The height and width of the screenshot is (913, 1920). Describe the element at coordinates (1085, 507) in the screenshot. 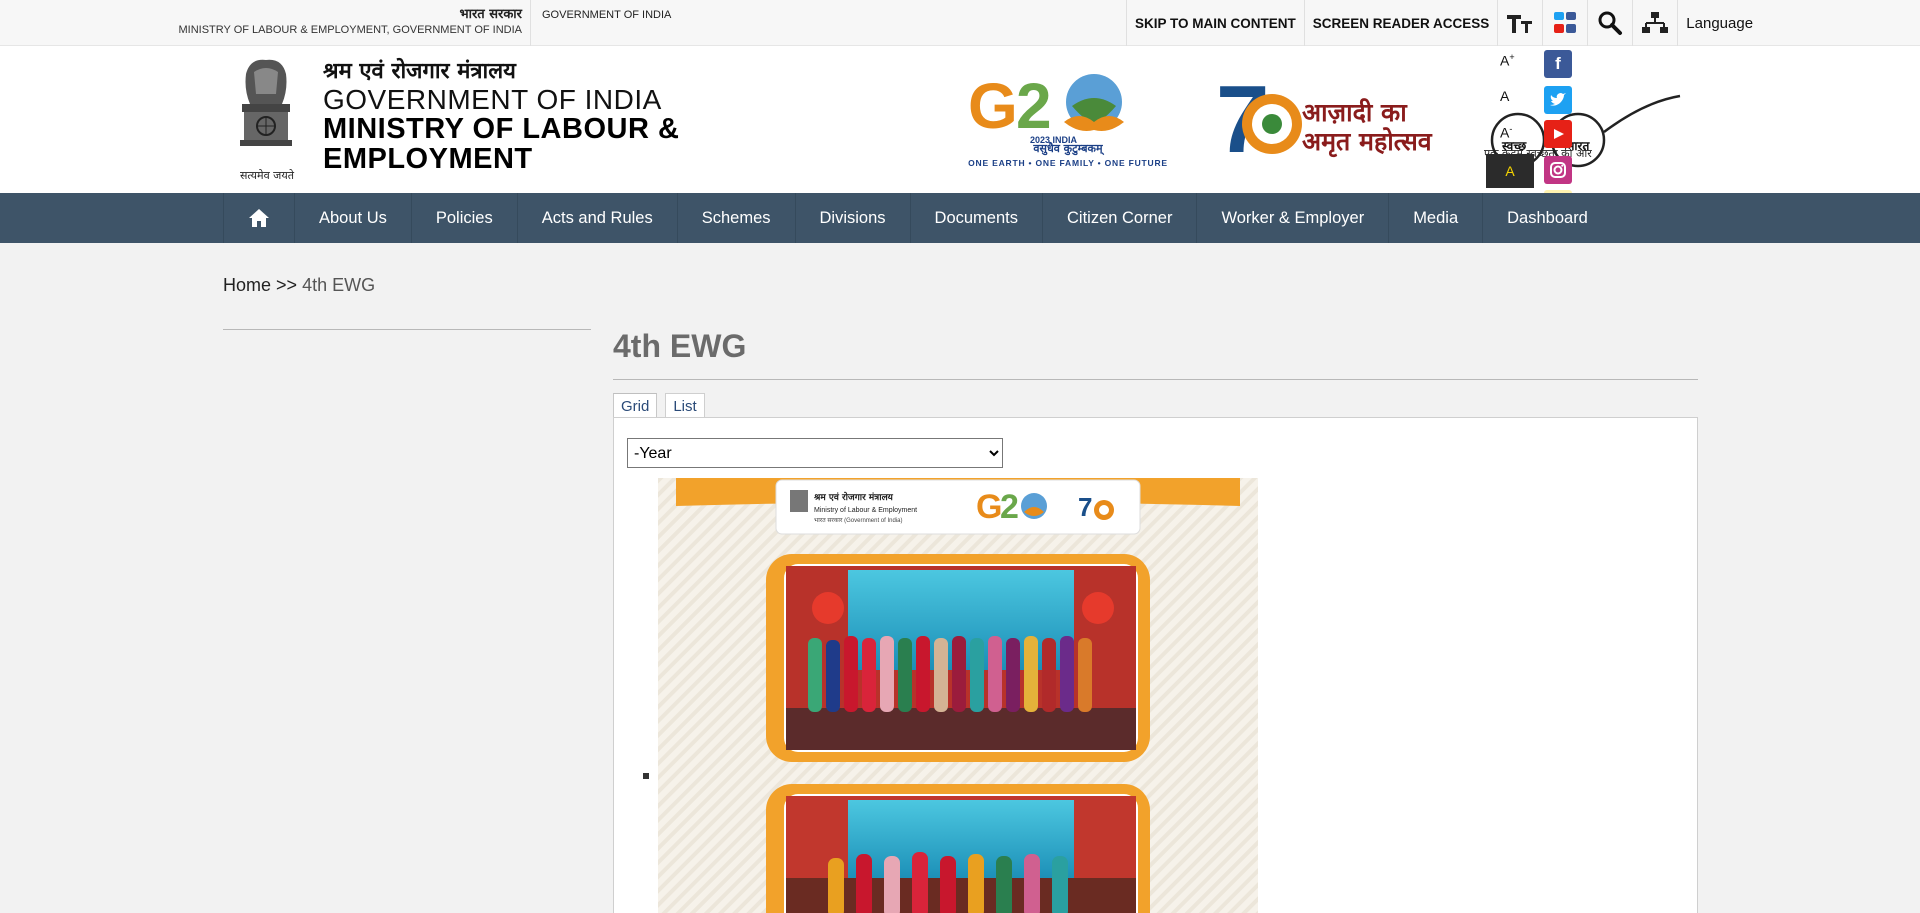

I see `svg-text: 7` at that location.